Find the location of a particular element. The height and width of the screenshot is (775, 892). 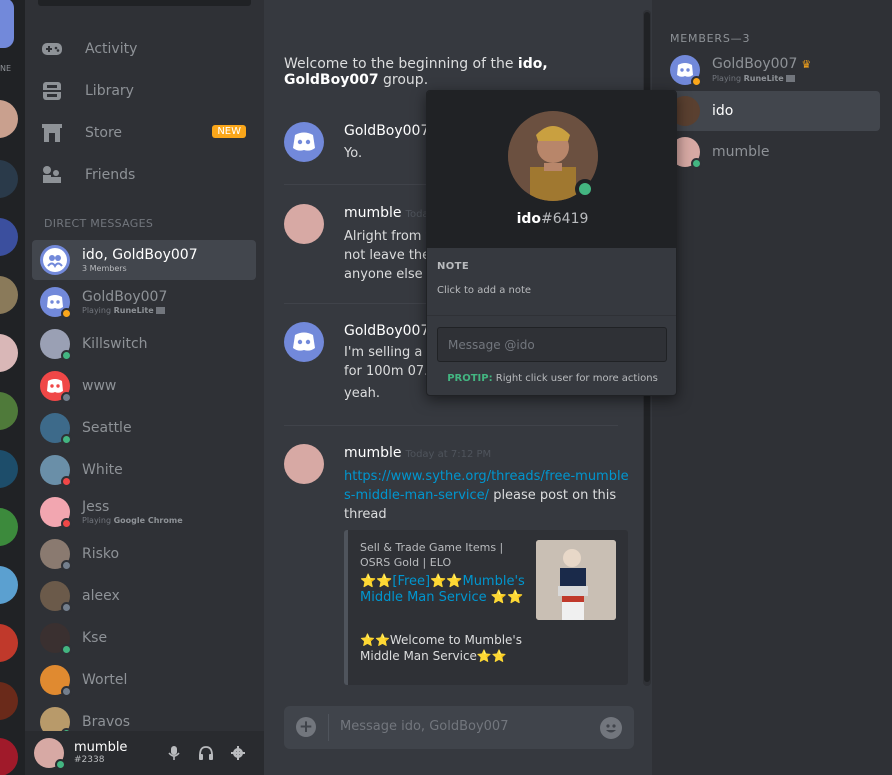

gear-icon is located at coordinates (238, 753).